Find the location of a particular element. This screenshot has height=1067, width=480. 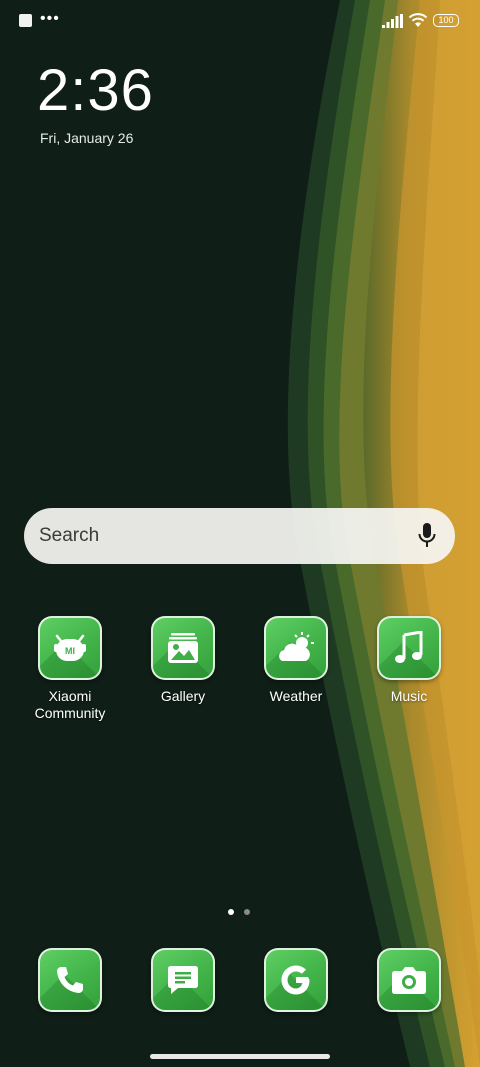

app-music: Music is located at coordinates (409, 660).